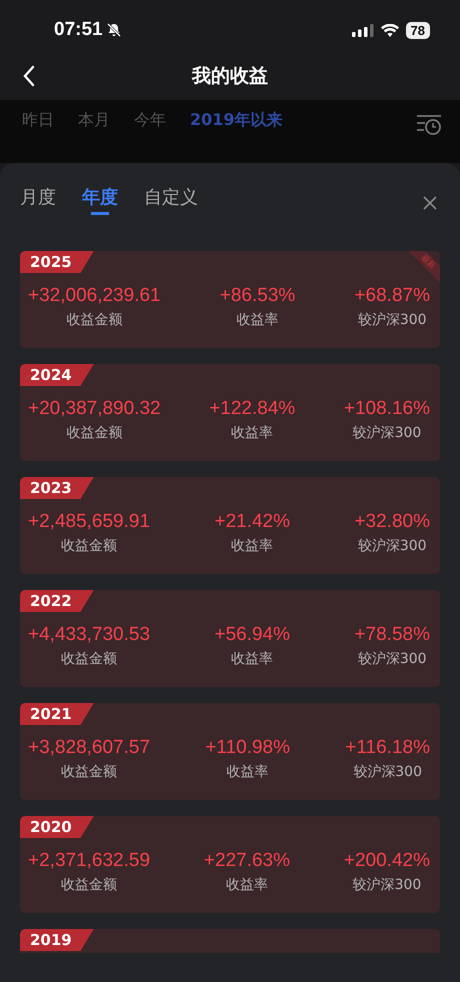  I want to click on benchmark-excess: +78.58%, so click(392, 635).